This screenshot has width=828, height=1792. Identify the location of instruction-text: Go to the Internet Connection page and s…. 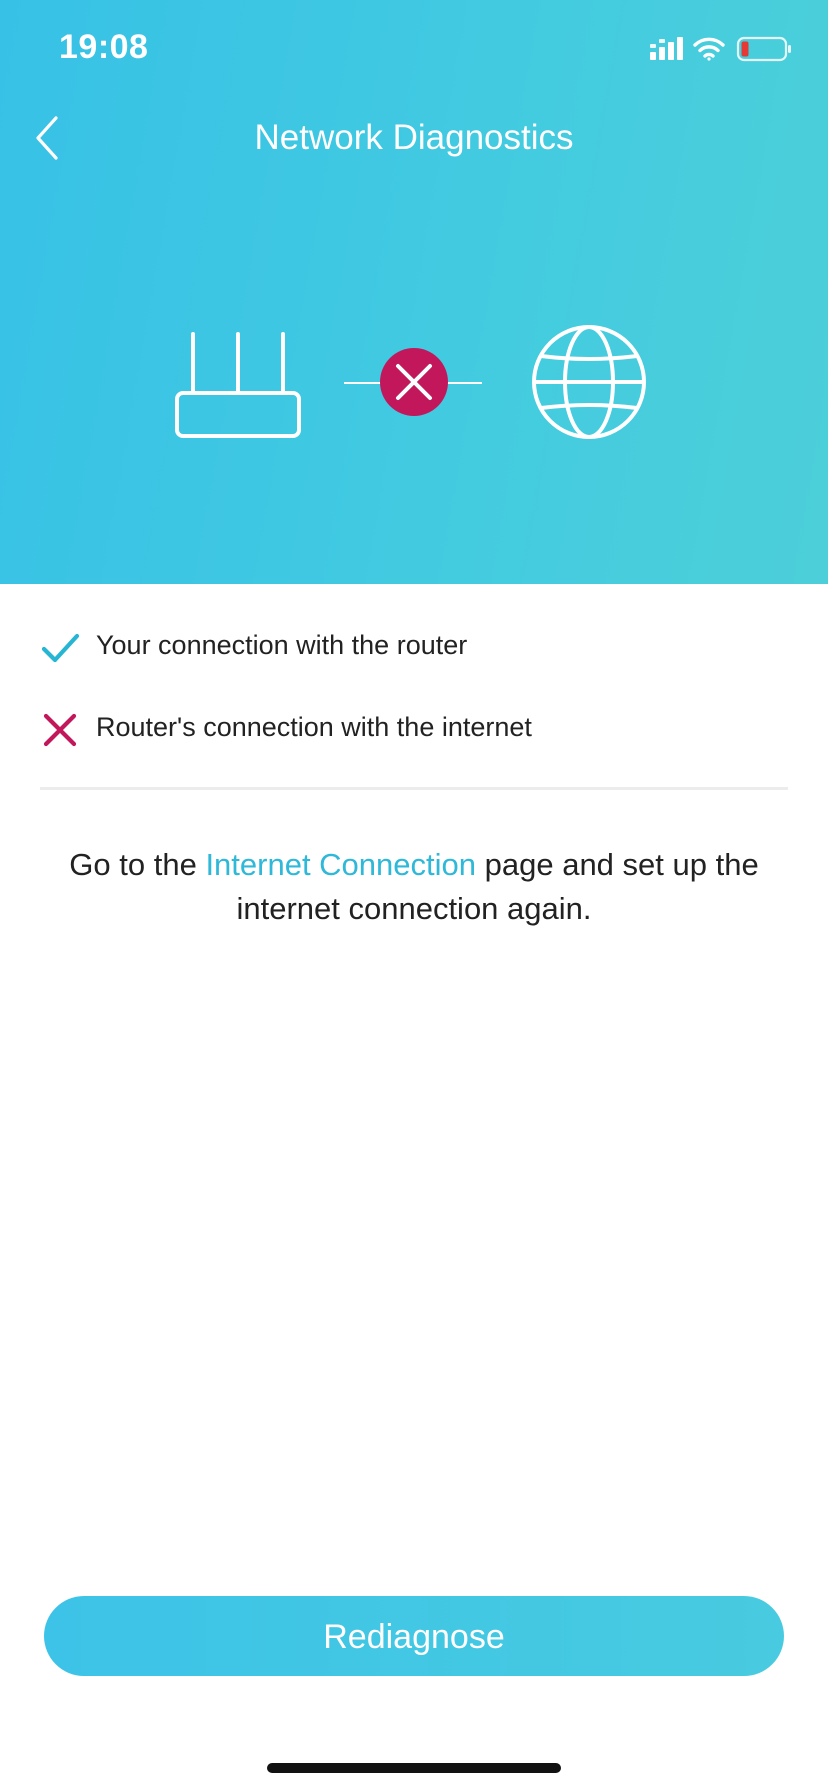
(414, 887).